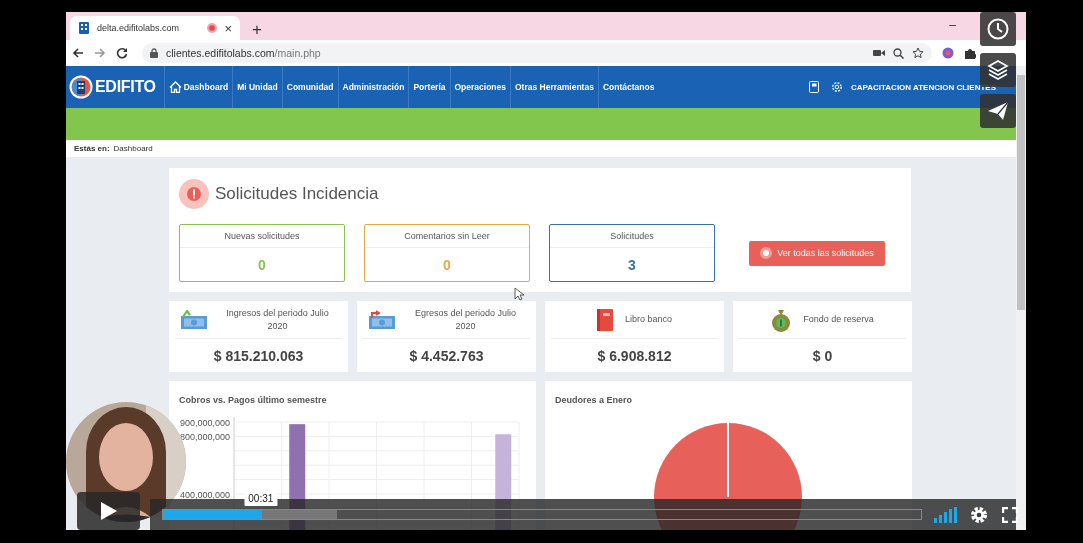 This screenshot has width=1083, height=543. I want to click on breadcrumb-link: Dashboard, so click(133, 148).